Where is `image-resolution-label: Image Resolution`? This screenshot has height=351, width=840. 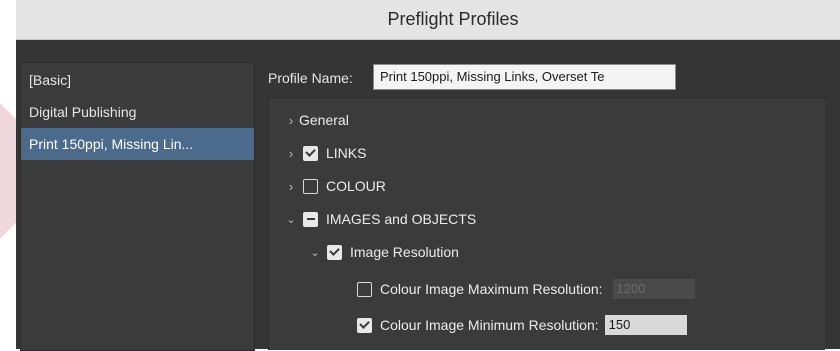
image-resolution-label: Image Resolution is located at coordinates (404, 252).